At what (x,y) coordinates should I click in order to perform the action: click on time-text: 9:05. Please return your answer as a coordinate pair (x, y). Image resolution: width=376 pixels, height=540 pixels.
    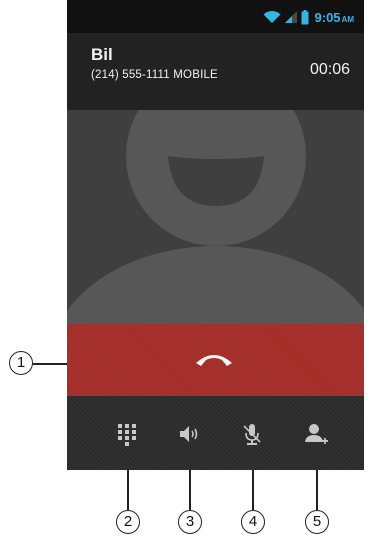
    Looking at the image, I should click on (327, 17).